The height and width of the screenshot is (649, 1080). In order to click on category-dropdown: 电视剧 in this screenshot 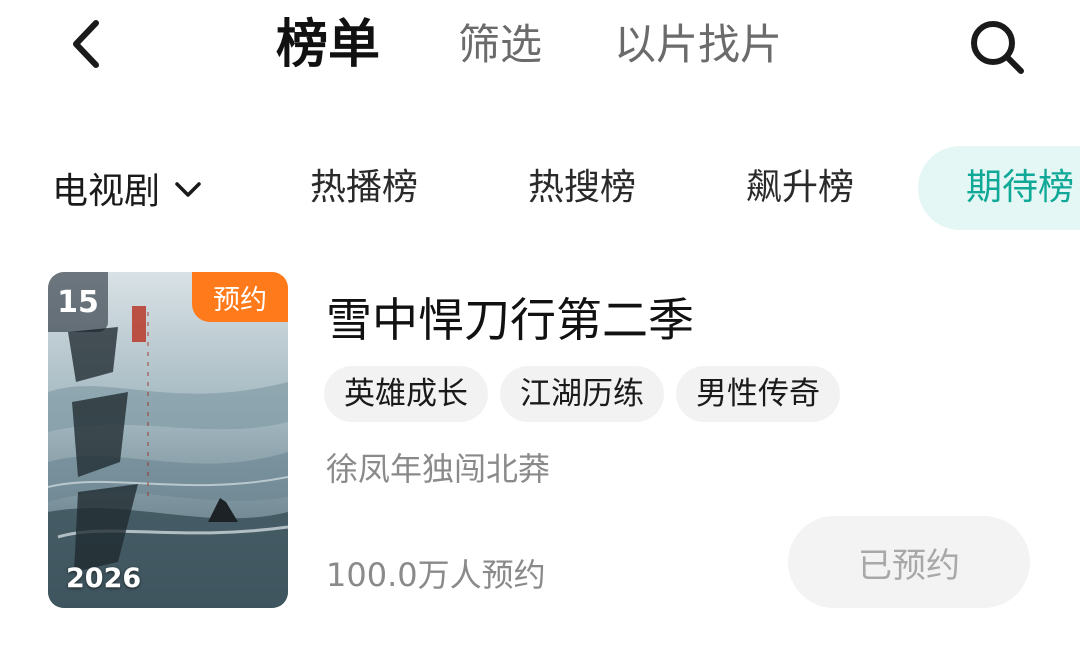, I will do `click(127, 188)`.